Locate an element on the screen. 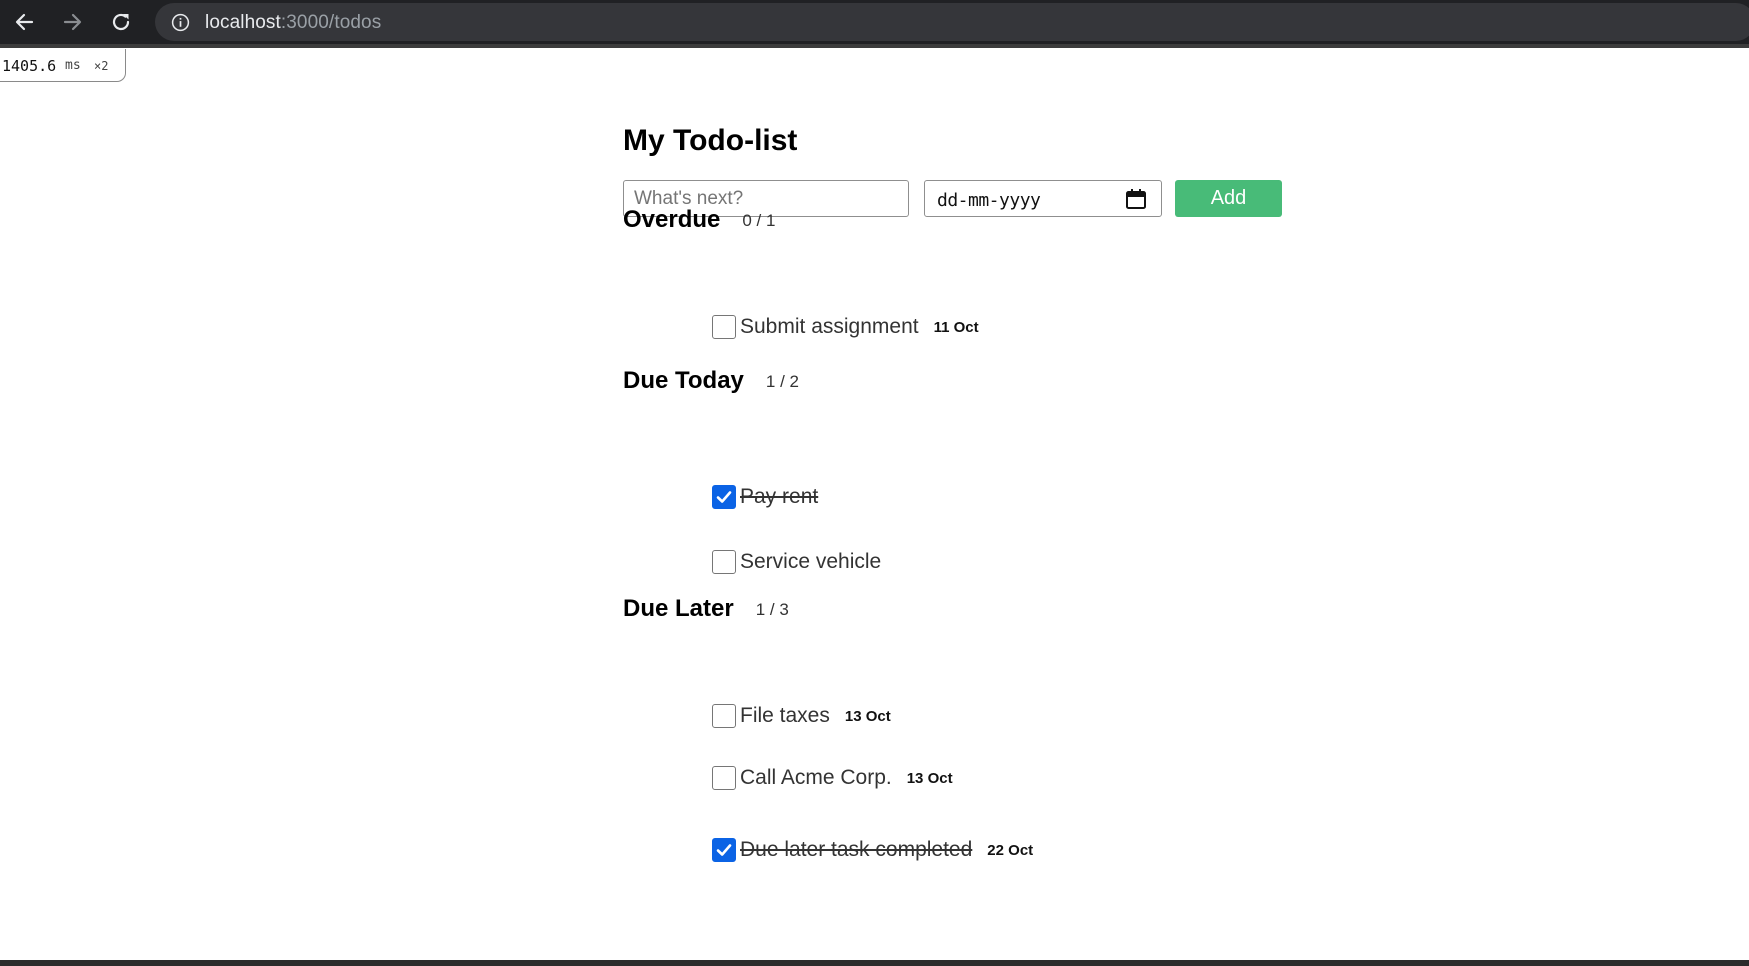 The image size is (1749, 966). todo-item: Call Acme Corp. 13 Oct is located at coordinates (832, 778).